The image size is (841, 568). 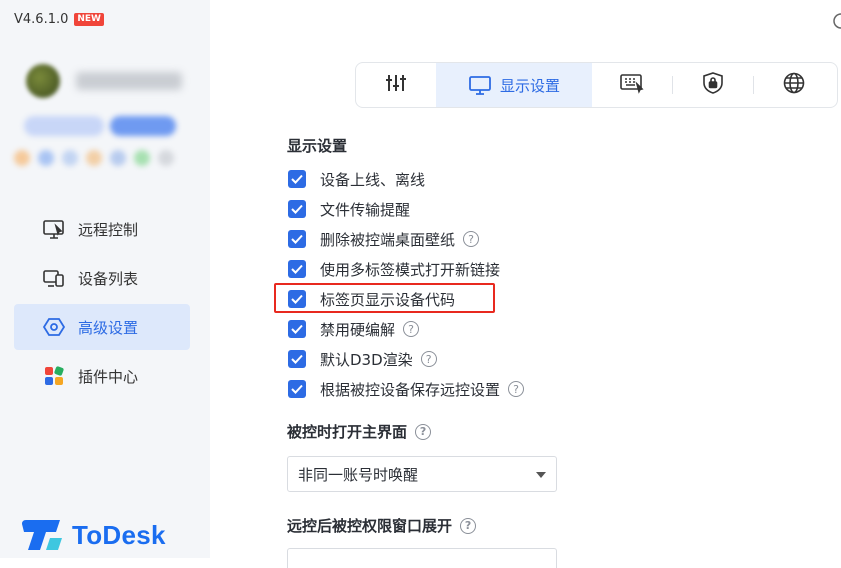 I want to click on keyboard-icon, so click(x=632, y=85).